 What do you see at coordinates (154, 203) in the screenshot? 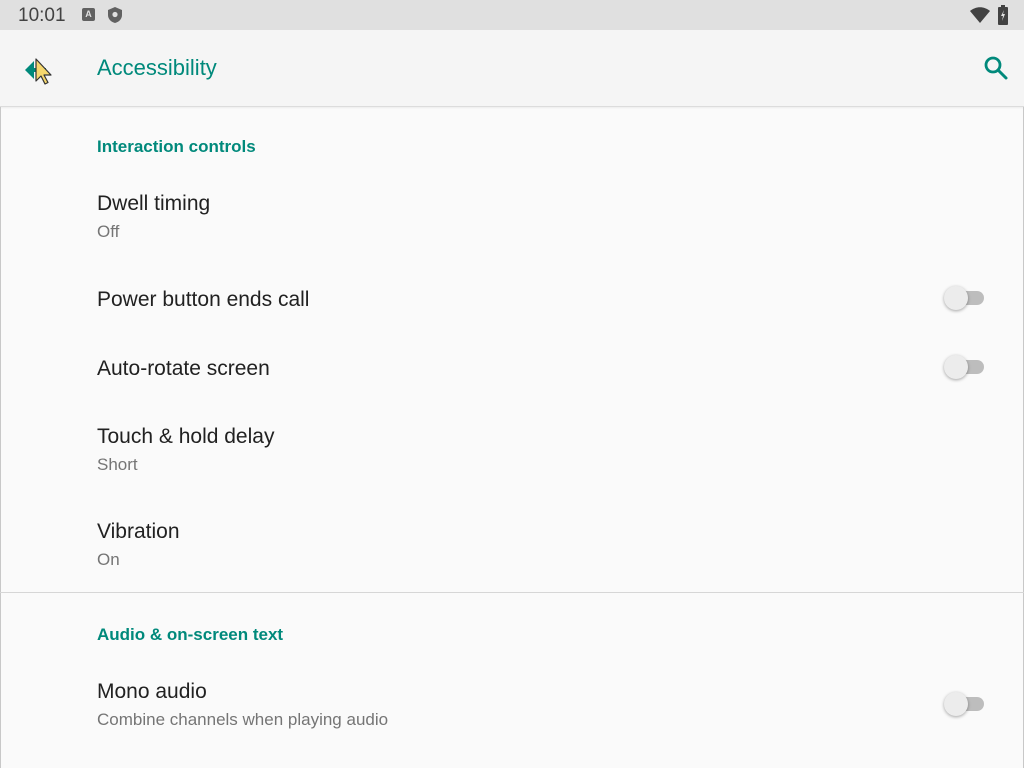
I see `pref-title: Dwell timing` at bounding box center [154, 203].